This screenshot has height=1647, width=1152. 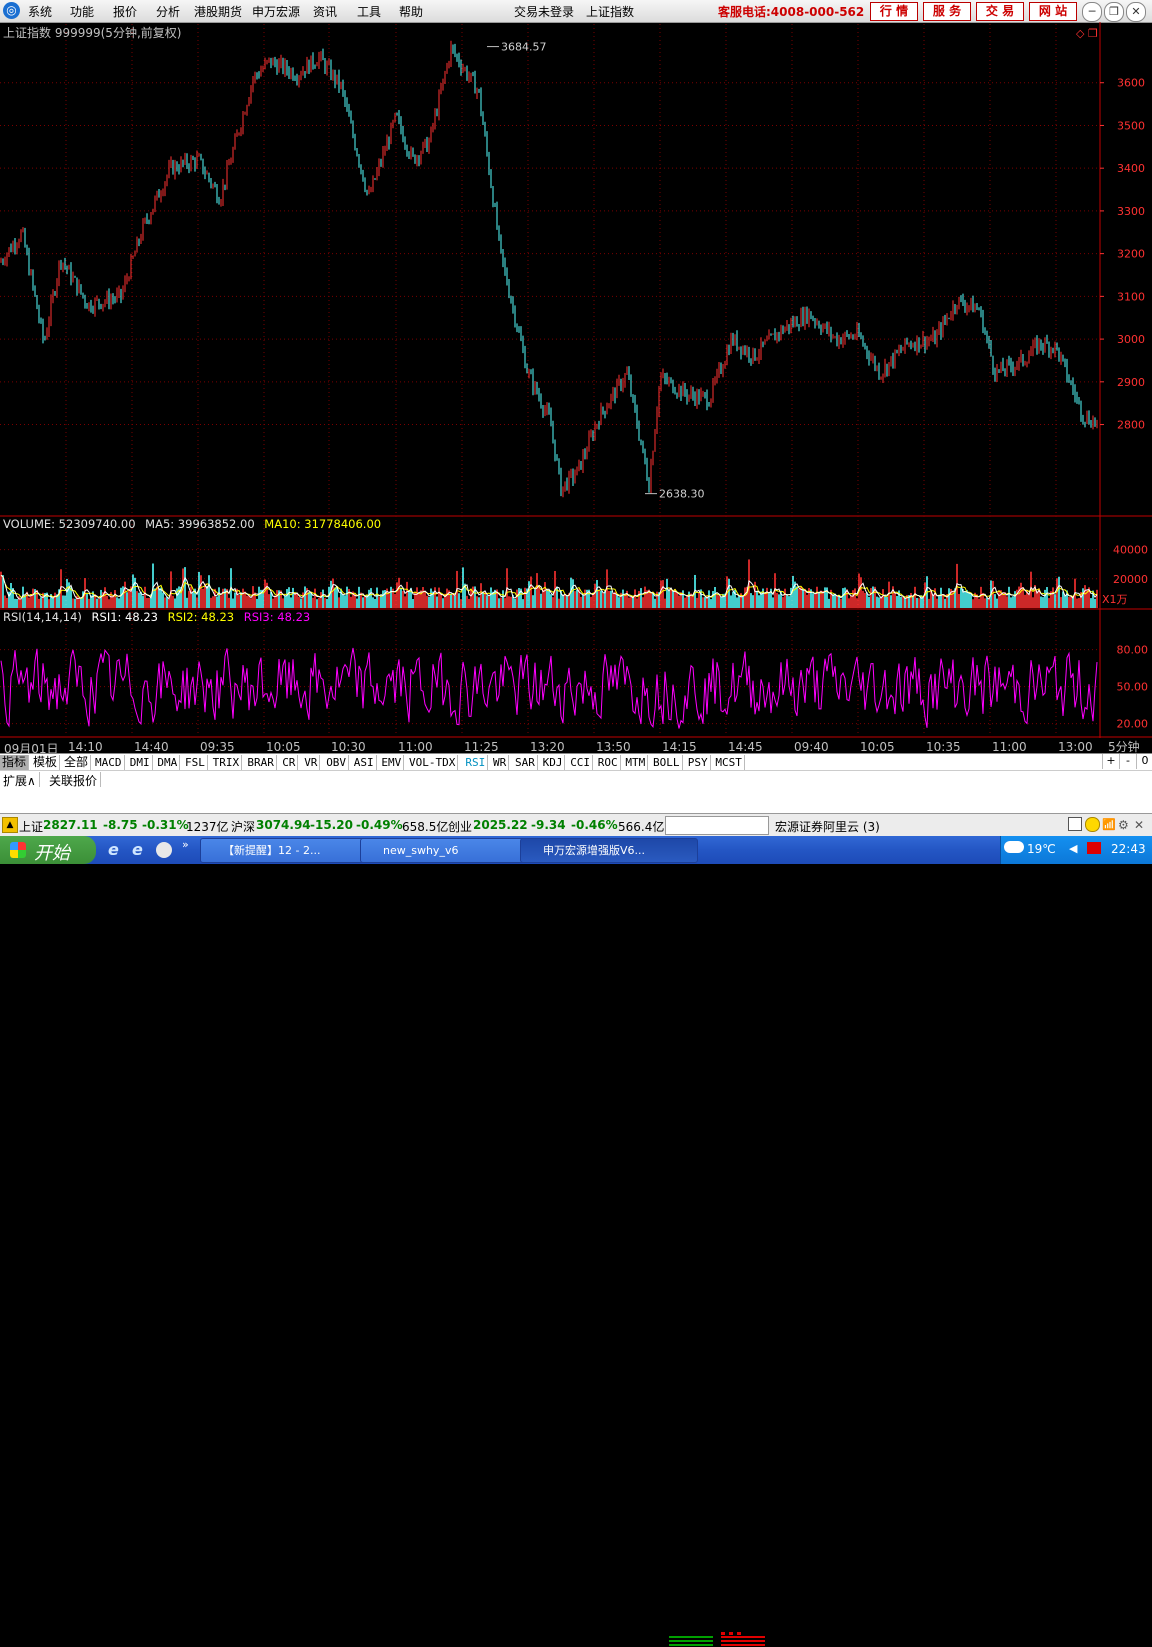 I want to click on bell-icon: ▲, so click(x=10, y=825).